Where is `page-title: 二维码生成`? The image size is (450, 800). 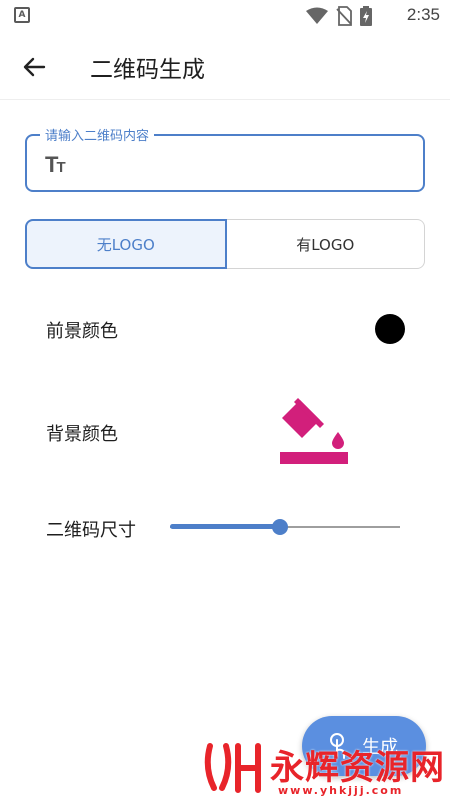 page-title: 二维码生成 is located at coordinates (147, 70).